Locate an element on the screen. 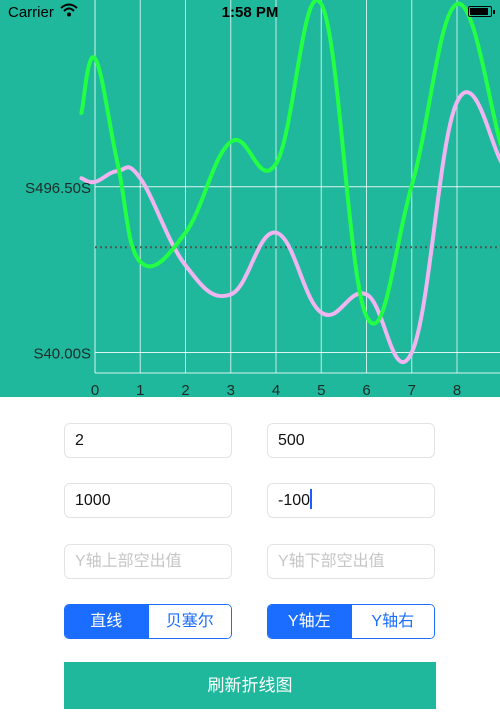 The width and height of the screenshot is (500, 717). x-tick-label: 8 is located at coordinates (457, 389).